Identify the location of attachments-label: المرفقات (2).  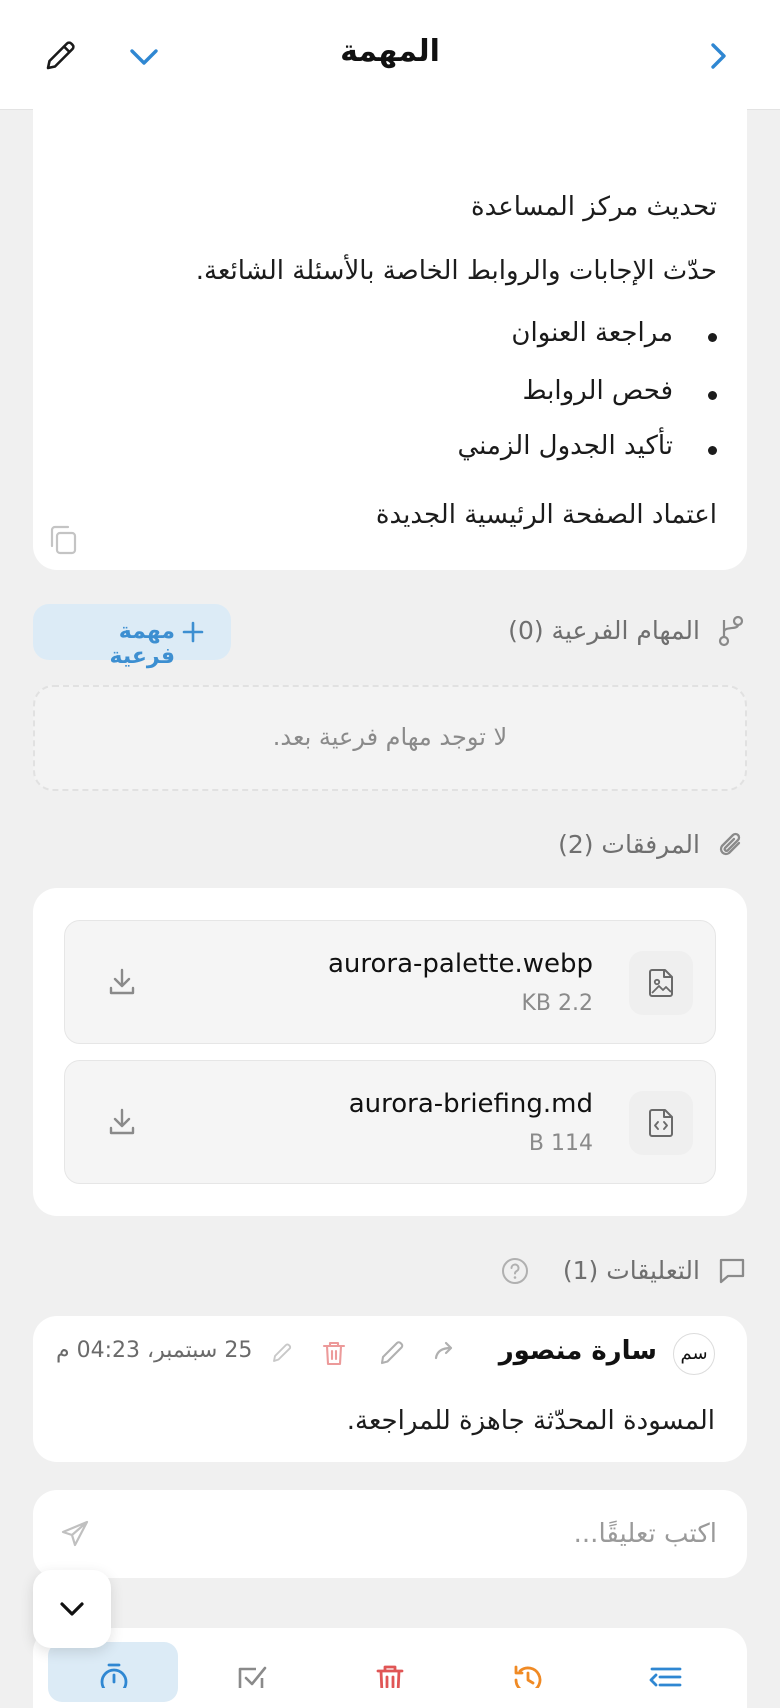
(629, 844).